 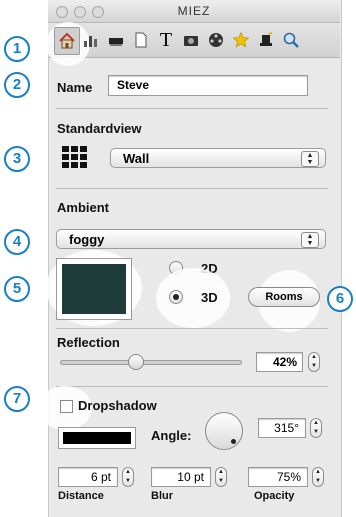 I want to click on mode-3d-radio, so click(x=176, y=297).